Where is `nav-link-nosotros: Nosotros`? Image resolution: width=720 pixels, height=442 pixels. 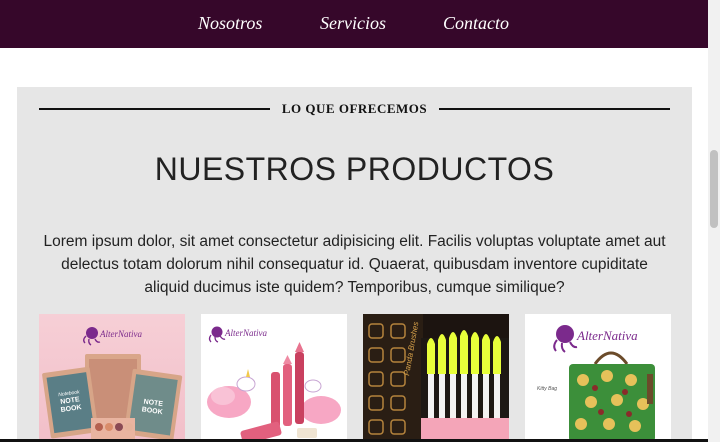 nav-link-nosotros: Nosotros is located at coordinates (230, 23).